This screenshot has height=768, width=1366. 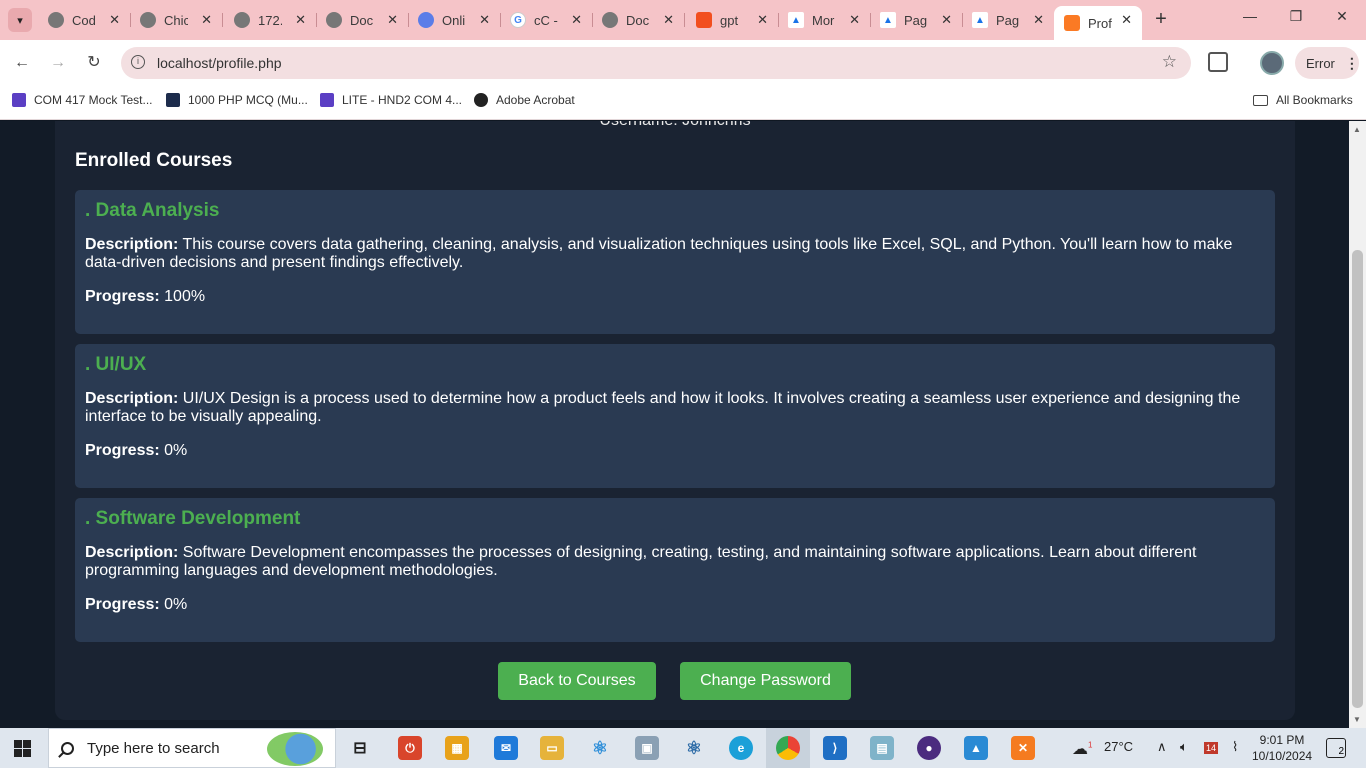 What do you see at coordinates (1282, 748) in the screenshot?
I see `system-clock: 9:01 PM 10/10/2024` at bounding box center [1282, 748].